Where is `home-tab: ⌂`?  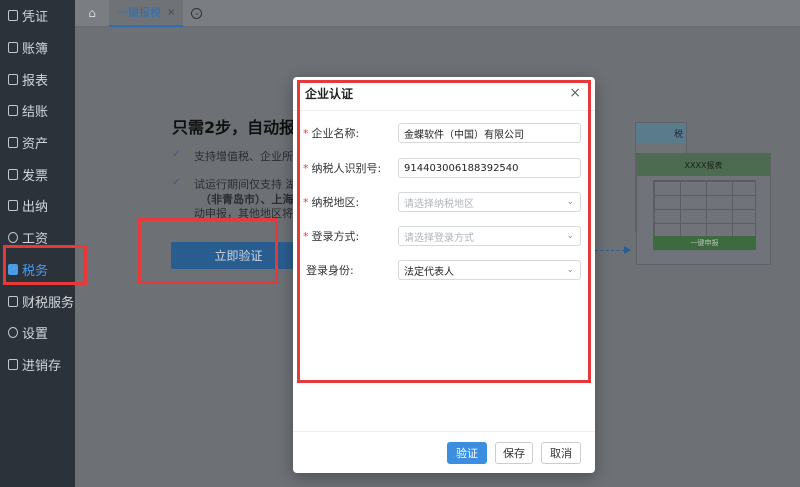
home-tab: ⌂ is located at coordinates (92, 13).